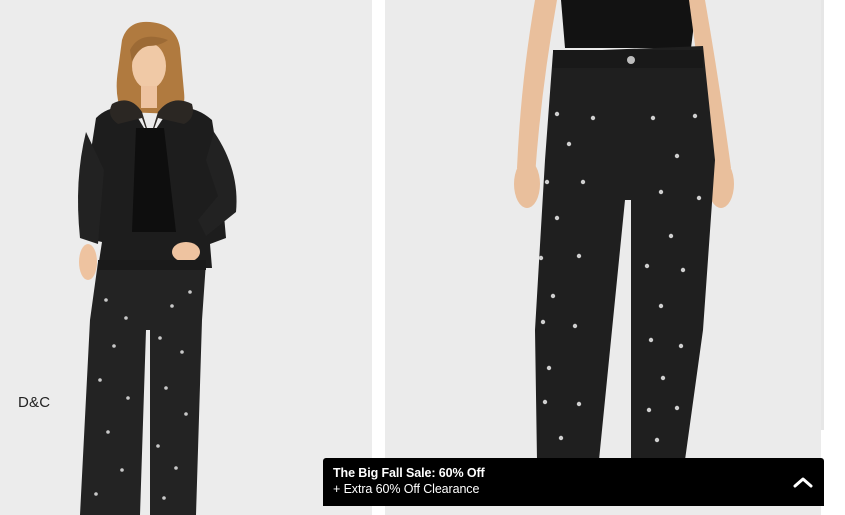  I want to click on brand-label: D&C, so click(34, 402).